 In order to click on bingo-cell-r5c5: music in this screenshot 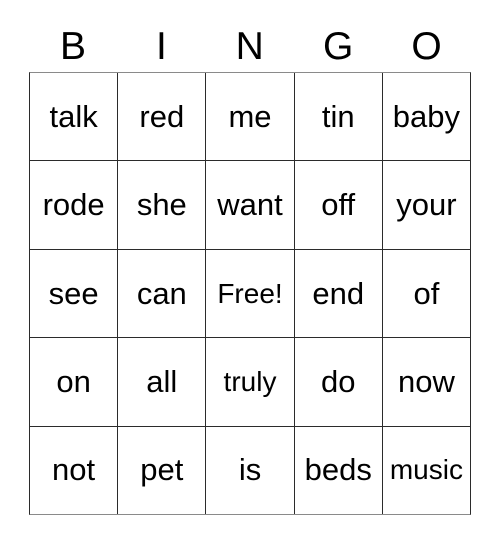, I will do `click(426, 470)`.